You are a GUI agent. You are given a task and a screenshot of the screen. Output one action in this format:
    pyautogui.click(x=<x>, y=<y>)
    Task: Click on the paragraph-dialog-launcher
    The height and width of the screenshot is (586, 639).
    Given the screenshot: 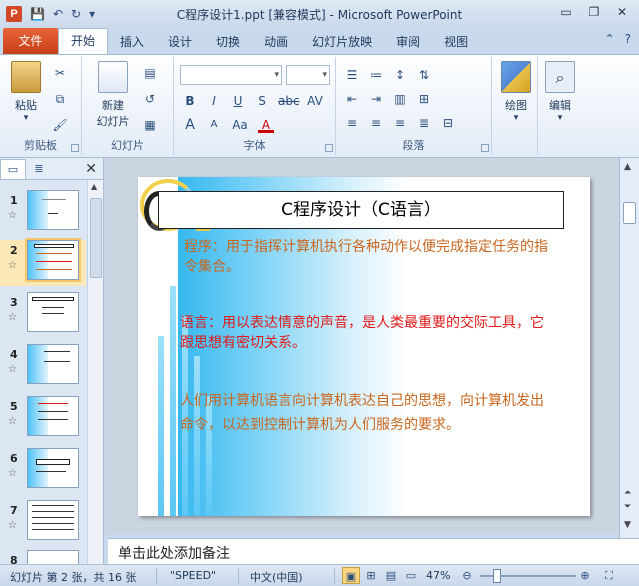 What is the action you would take?
    pyautogui.click(x=485, y=148)
    